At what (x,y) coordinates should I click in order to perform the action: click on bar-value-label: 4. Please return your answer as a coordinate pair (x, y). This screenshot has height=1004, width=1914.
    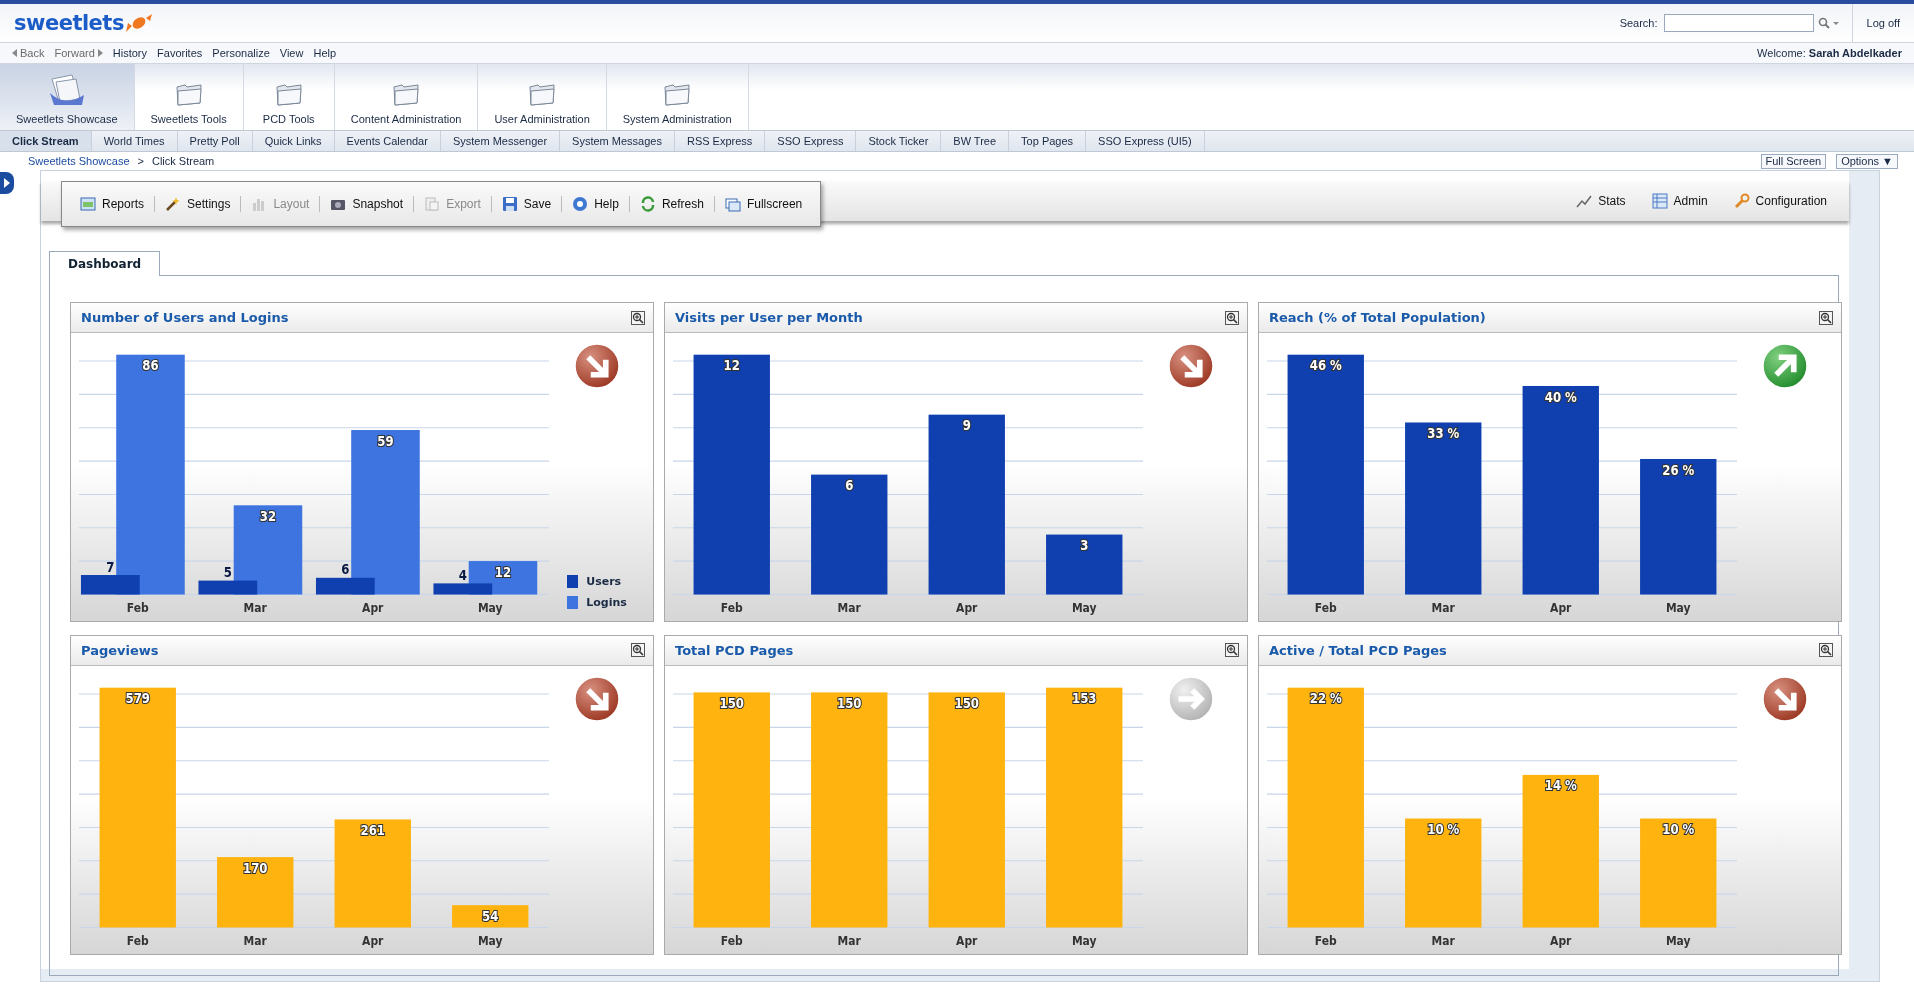
    Looking at the image, I should click on (462, 575).